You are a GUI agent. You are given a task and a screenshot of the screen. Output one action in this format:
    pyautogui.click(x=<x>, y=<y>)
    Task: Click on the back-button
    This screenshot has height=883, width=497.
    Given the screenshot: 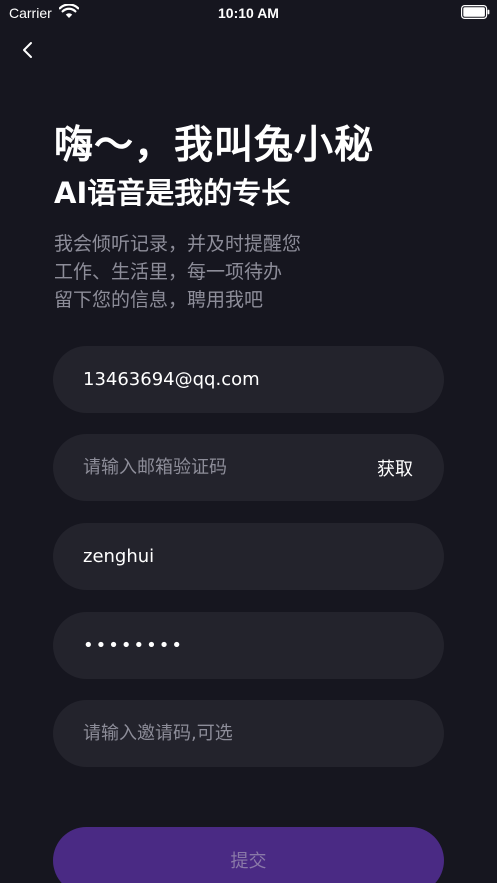 What is the action you would take?
    pyautogui.click(x=27, y=50)
    